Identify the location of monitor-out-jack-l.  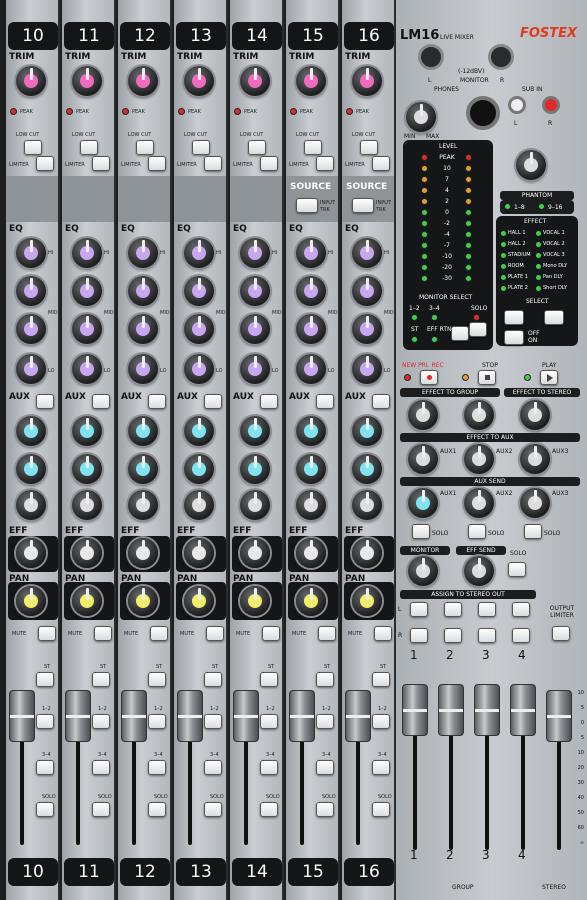
(431, 57).